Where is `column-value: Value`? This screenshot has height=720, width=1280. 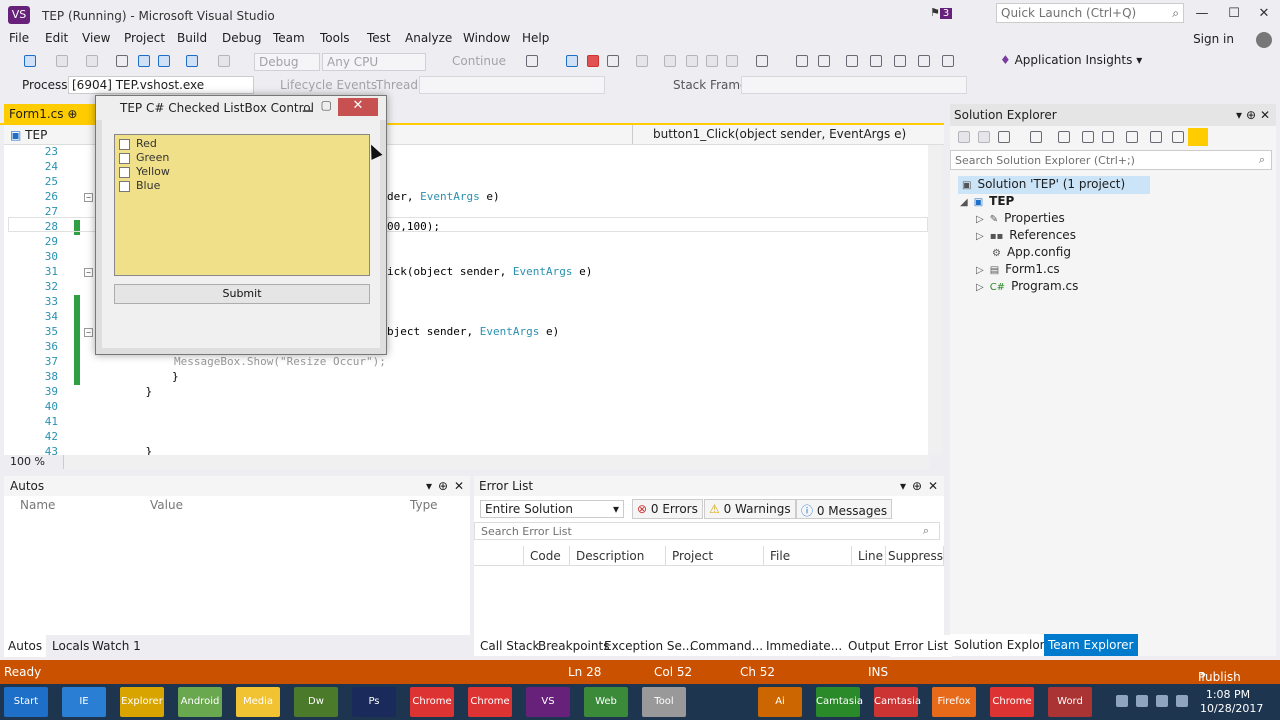
column-value: Value is located at coordinates (166, 505).